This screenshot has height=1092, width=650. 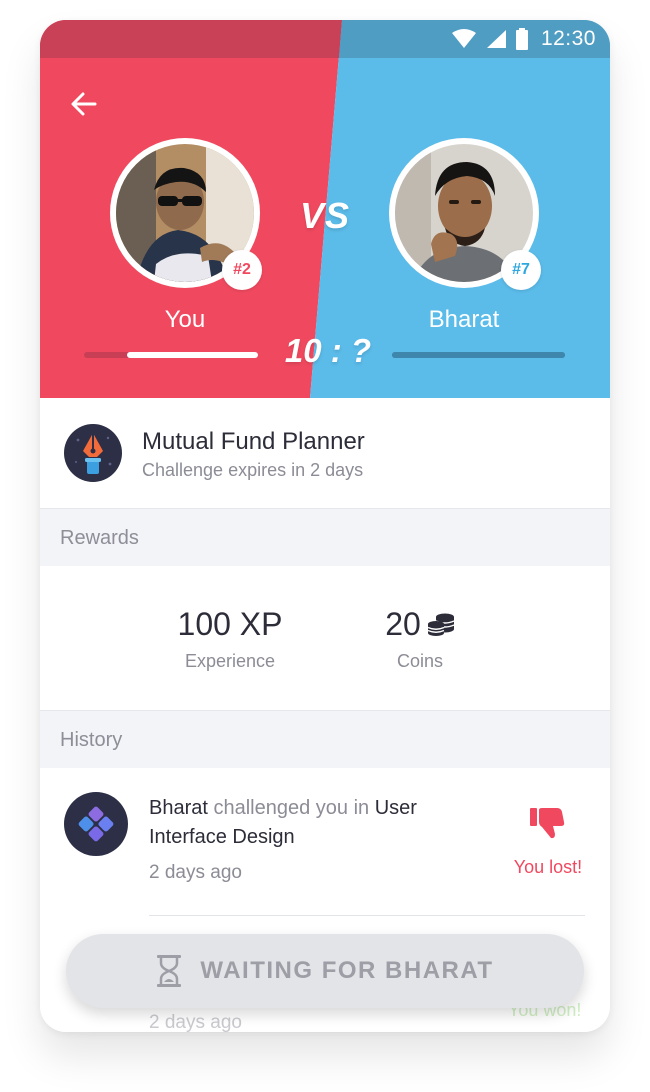 I want to click on challenge-title: Mutual Fund Planner, so click(x=253, y=441).